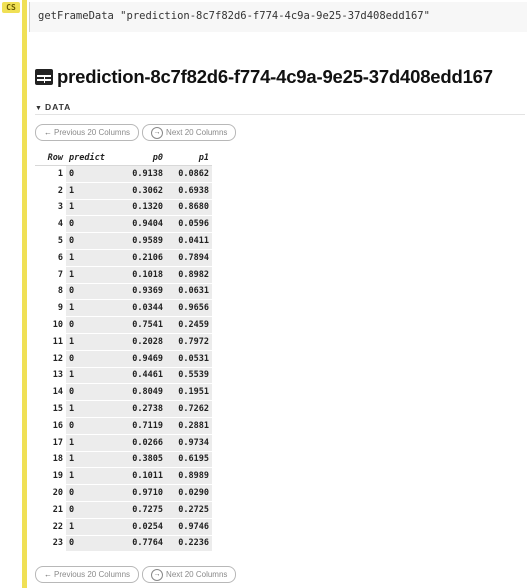 The image size is (527, 588). I want to click on cell-p0: 0.9469, so click(139, 359).